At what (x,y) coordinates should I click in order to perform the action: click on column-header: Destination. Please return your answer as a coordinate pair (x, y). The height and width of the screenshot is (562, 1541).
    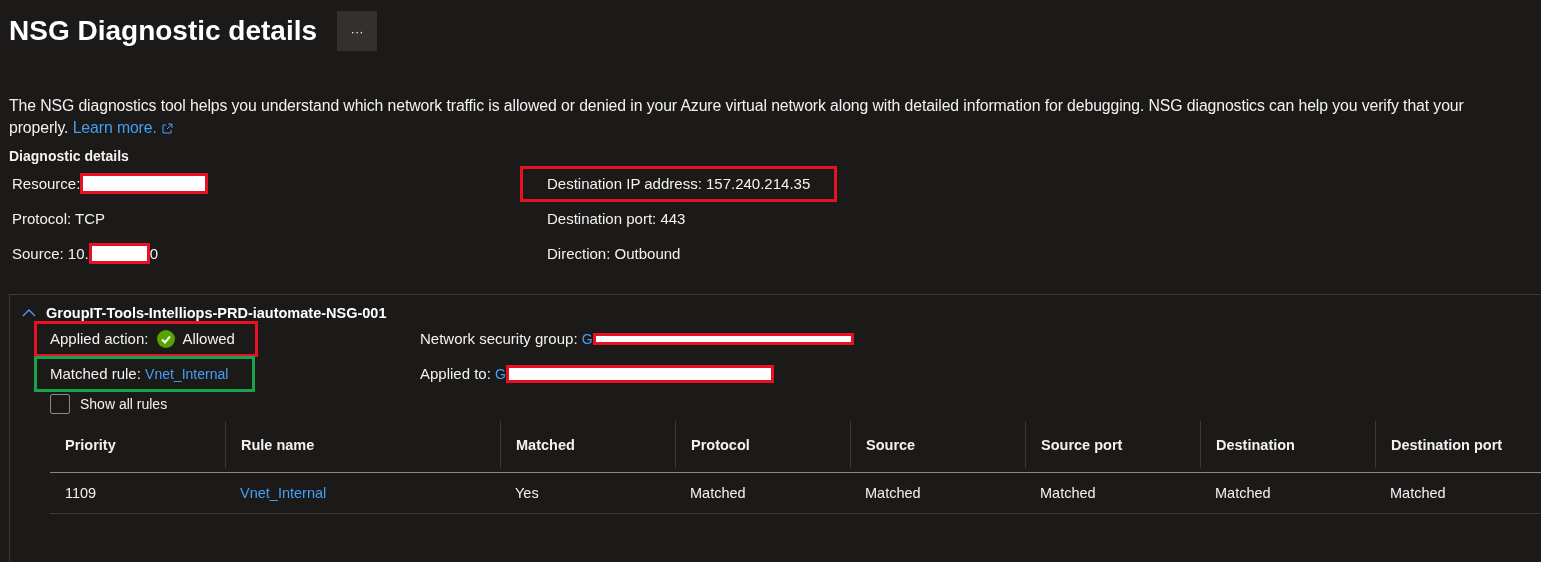
    Looking at the image, I should click on (1287, 444).